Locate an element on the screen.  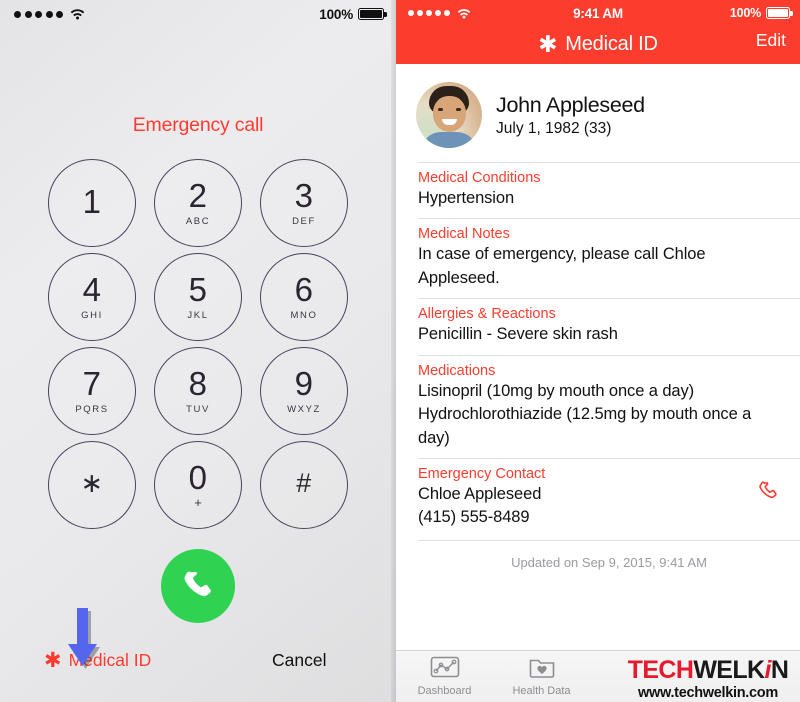
watermark-part1: TECH is located at coordinates (660, 669).